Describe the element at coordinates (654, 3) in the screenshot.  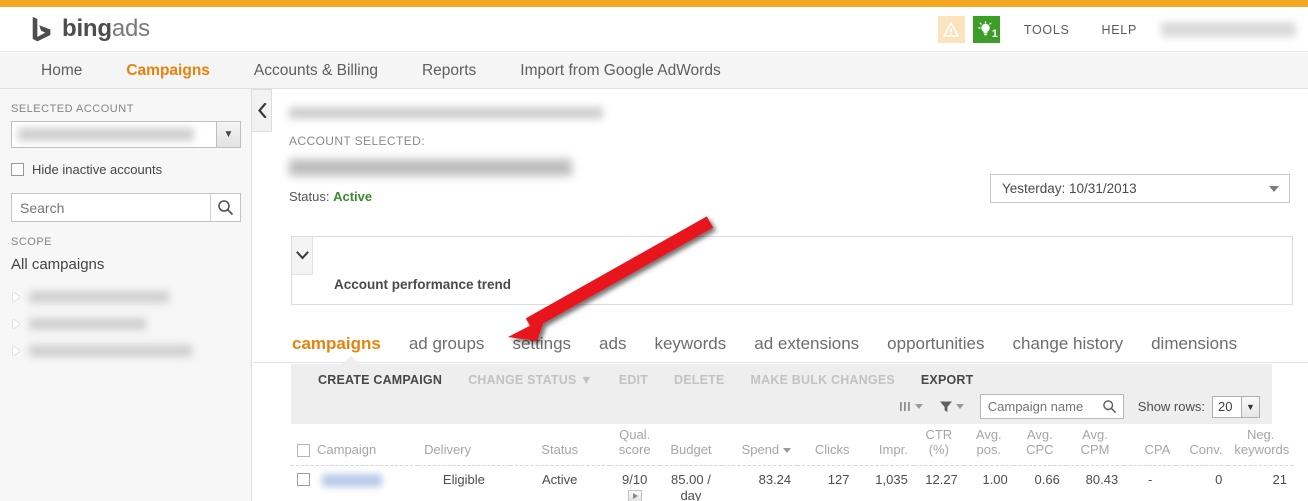
I see `top-accent-bar` at that location.